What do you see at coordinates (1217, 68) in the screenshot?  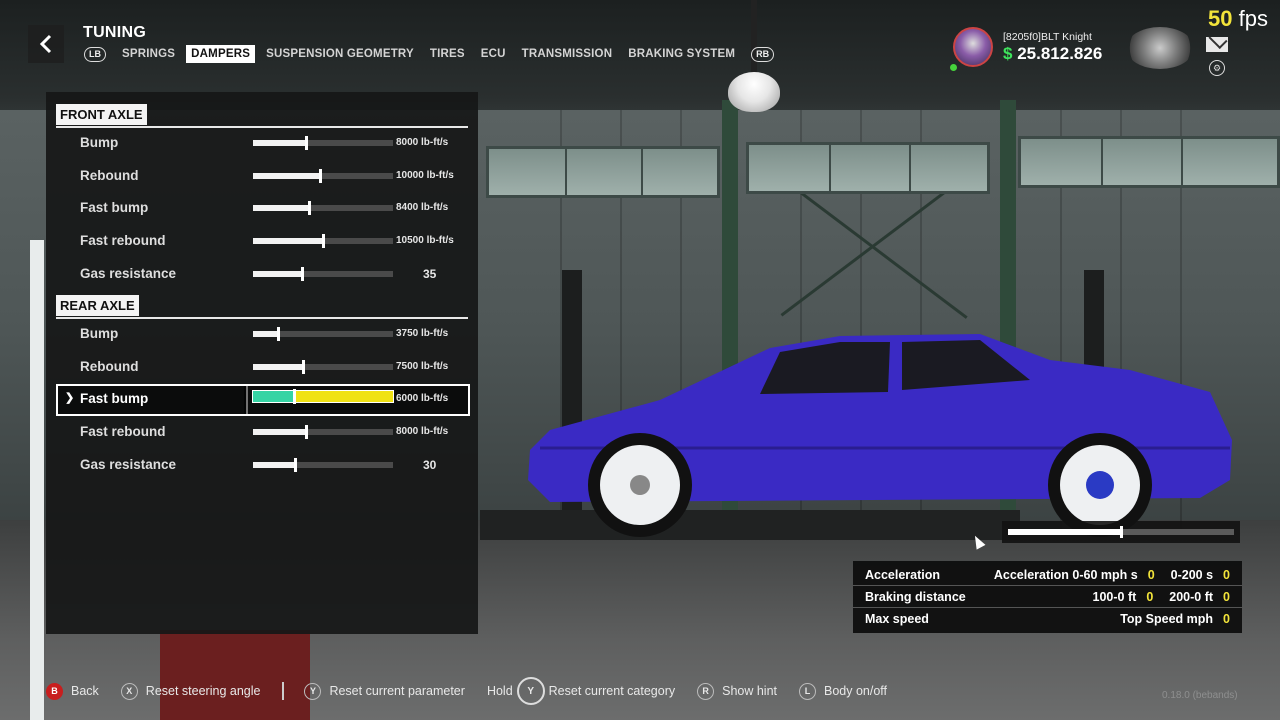 I see `settings-round-icon: ⚙` at bounding box center [1217, 68].